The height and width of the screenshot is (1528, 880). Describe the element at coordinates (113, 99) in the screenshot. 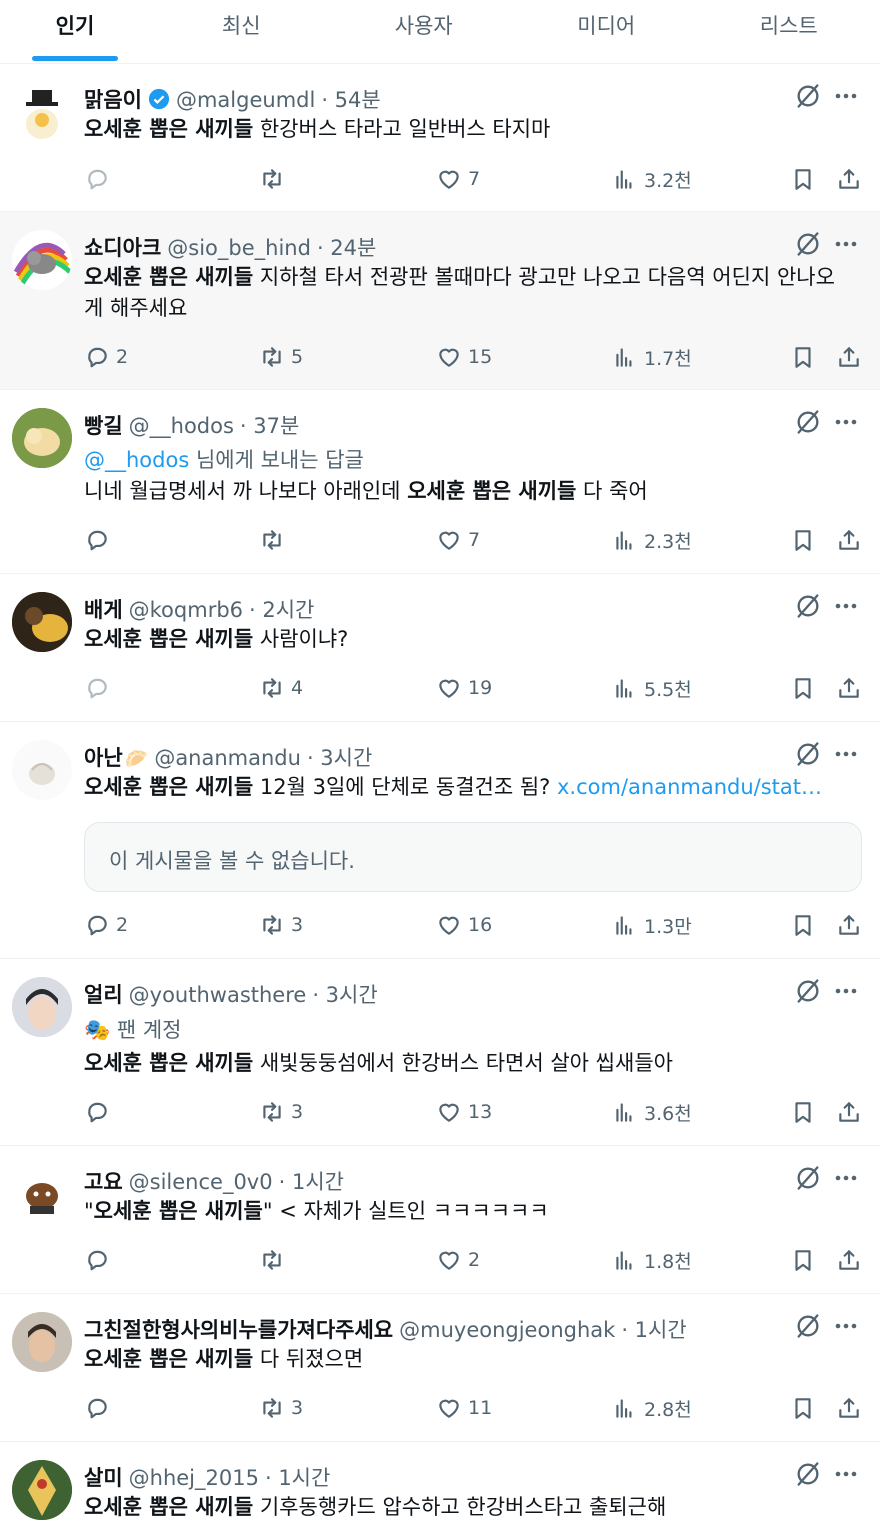

I see `display-name: 맑음이` at that location.